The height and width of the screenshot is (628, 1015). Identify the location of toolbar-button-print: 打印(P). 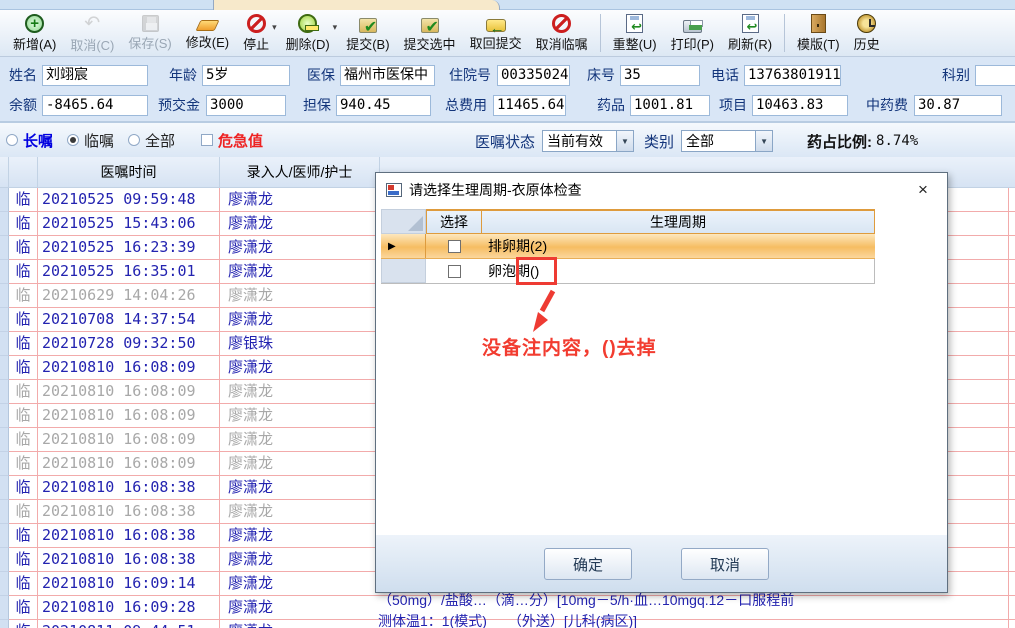
(692, 33).